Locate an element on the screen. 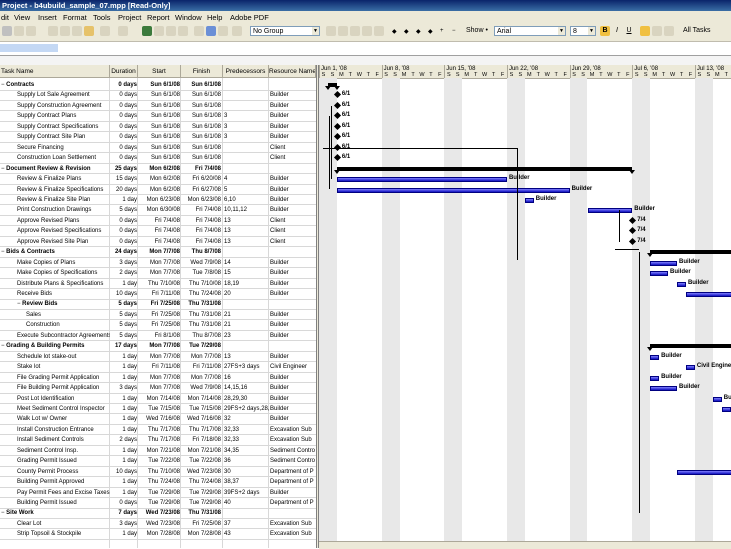 Image resolution: width=731 pixels, height=549 pixels. bold-icon: B is located at coordinates (605, 31).